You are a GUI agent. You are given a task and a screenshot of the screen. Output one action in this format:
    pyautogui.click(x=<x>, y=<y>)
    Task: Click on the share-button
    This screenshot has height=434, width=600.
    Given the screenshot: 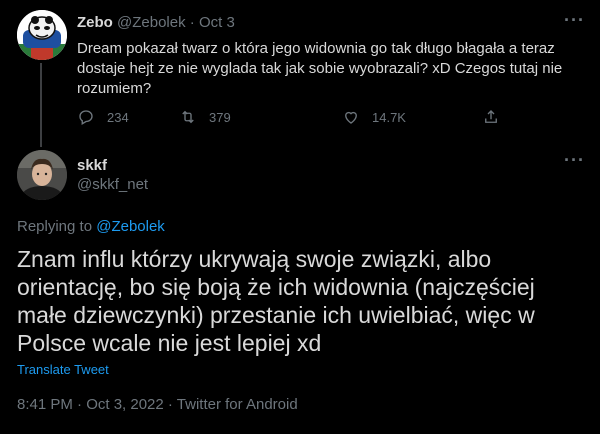 What is the action you would take?
    pyautogui.click(x=497, y=117)
    